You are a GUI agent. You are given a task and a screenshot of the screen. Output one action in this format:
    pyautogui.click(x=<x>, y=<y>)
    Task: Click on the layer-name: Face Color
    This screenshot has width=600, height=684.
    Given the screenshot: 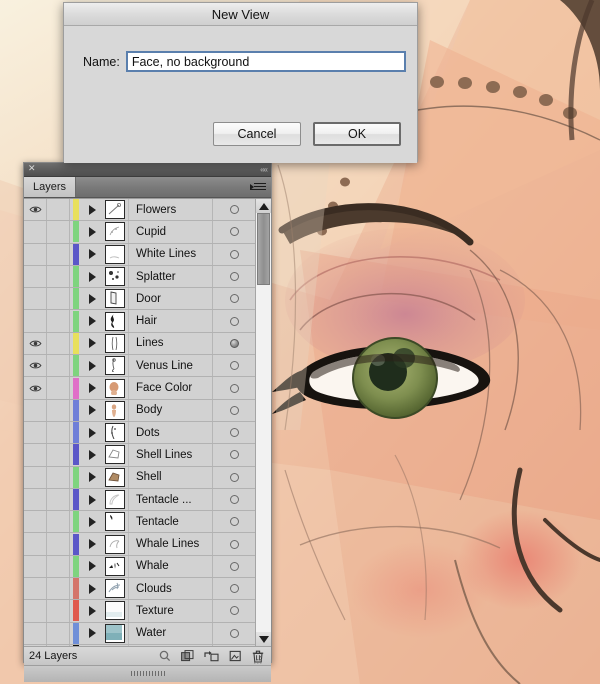 What is the action you would take?
    pyautogui.click(x=170, y=388)
    